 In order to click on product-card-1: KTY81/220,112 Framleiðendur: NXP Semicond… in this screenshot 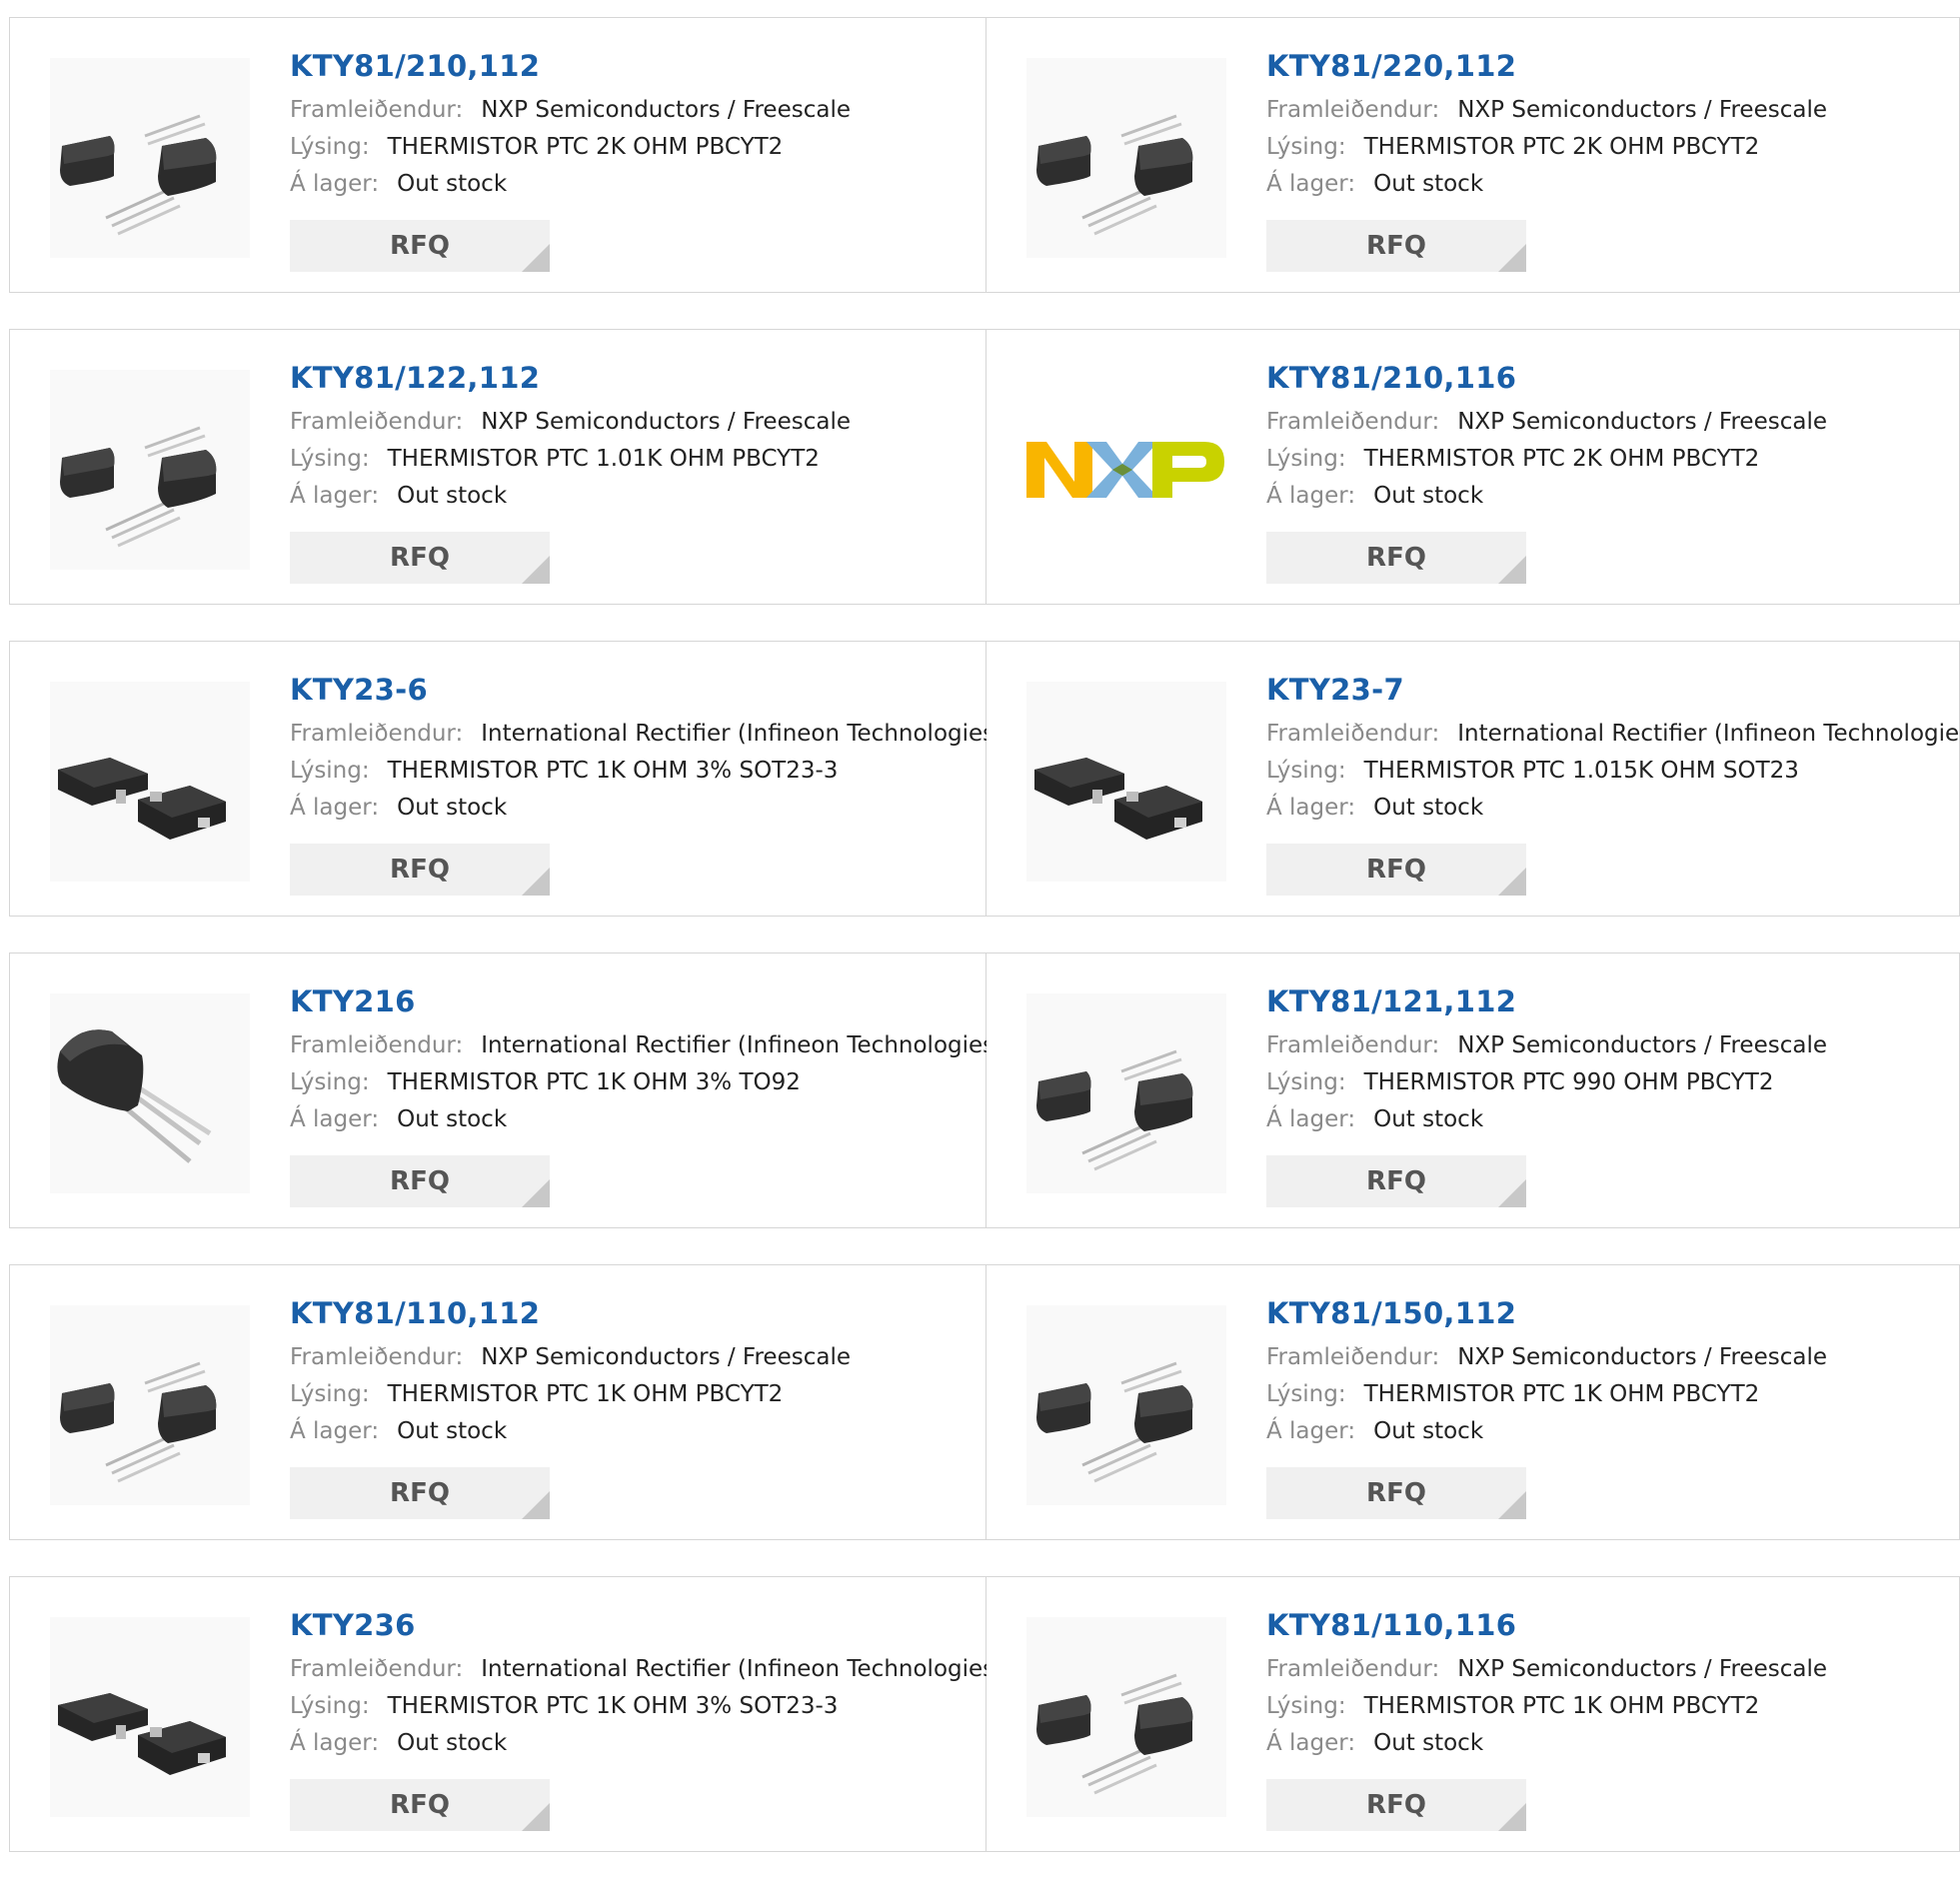, I will do `click(1473, 155)`.